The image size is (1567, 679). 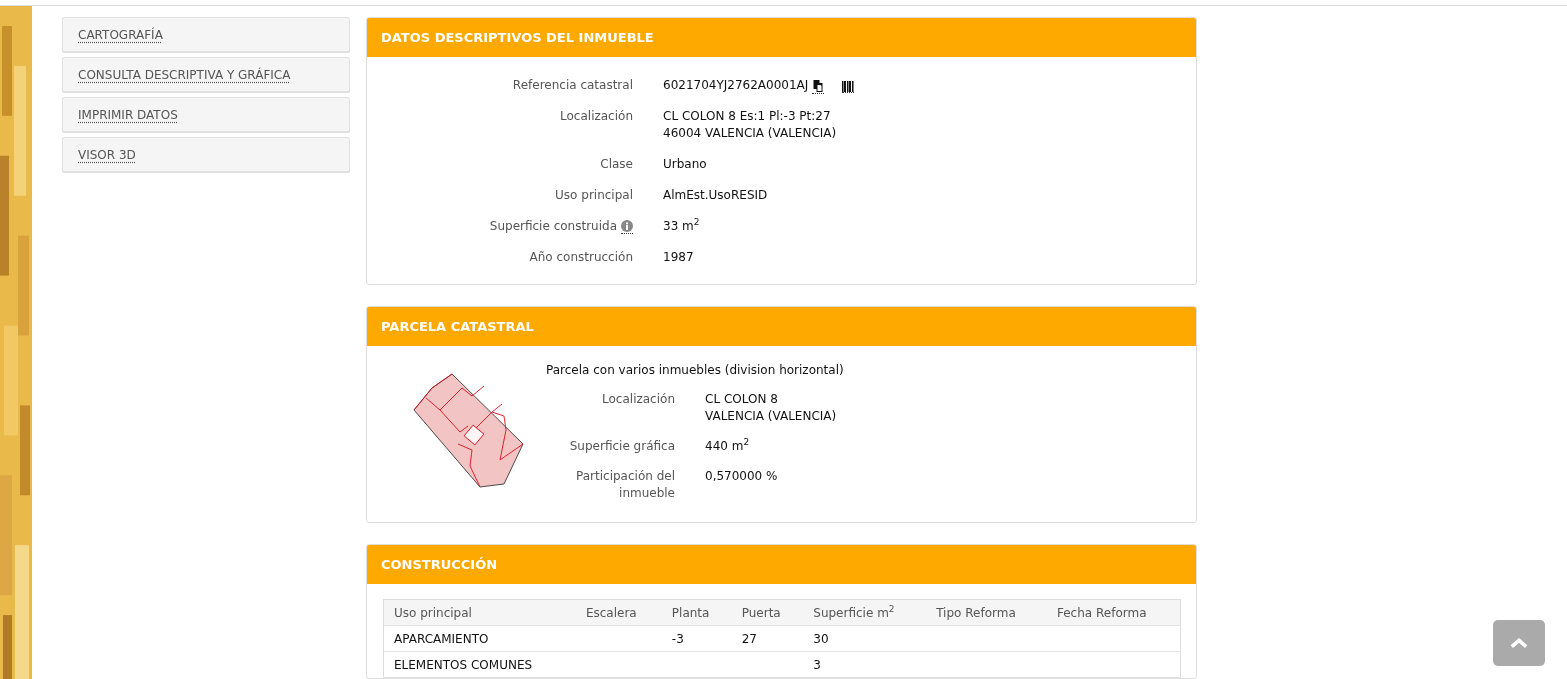 What do you see at coordinates (736, 85) in the screenshot?
I see `field-value: 6021704YJ2762A0001AJ` at bounding box center [736, 85].